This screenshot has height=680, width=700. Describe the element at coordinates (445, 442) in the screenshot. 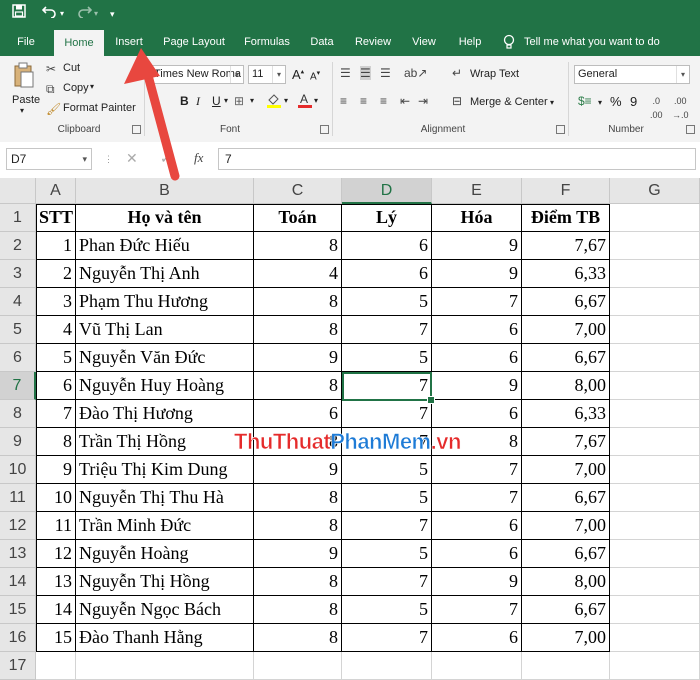

I see `watermark-part-3: .vn` at that location.